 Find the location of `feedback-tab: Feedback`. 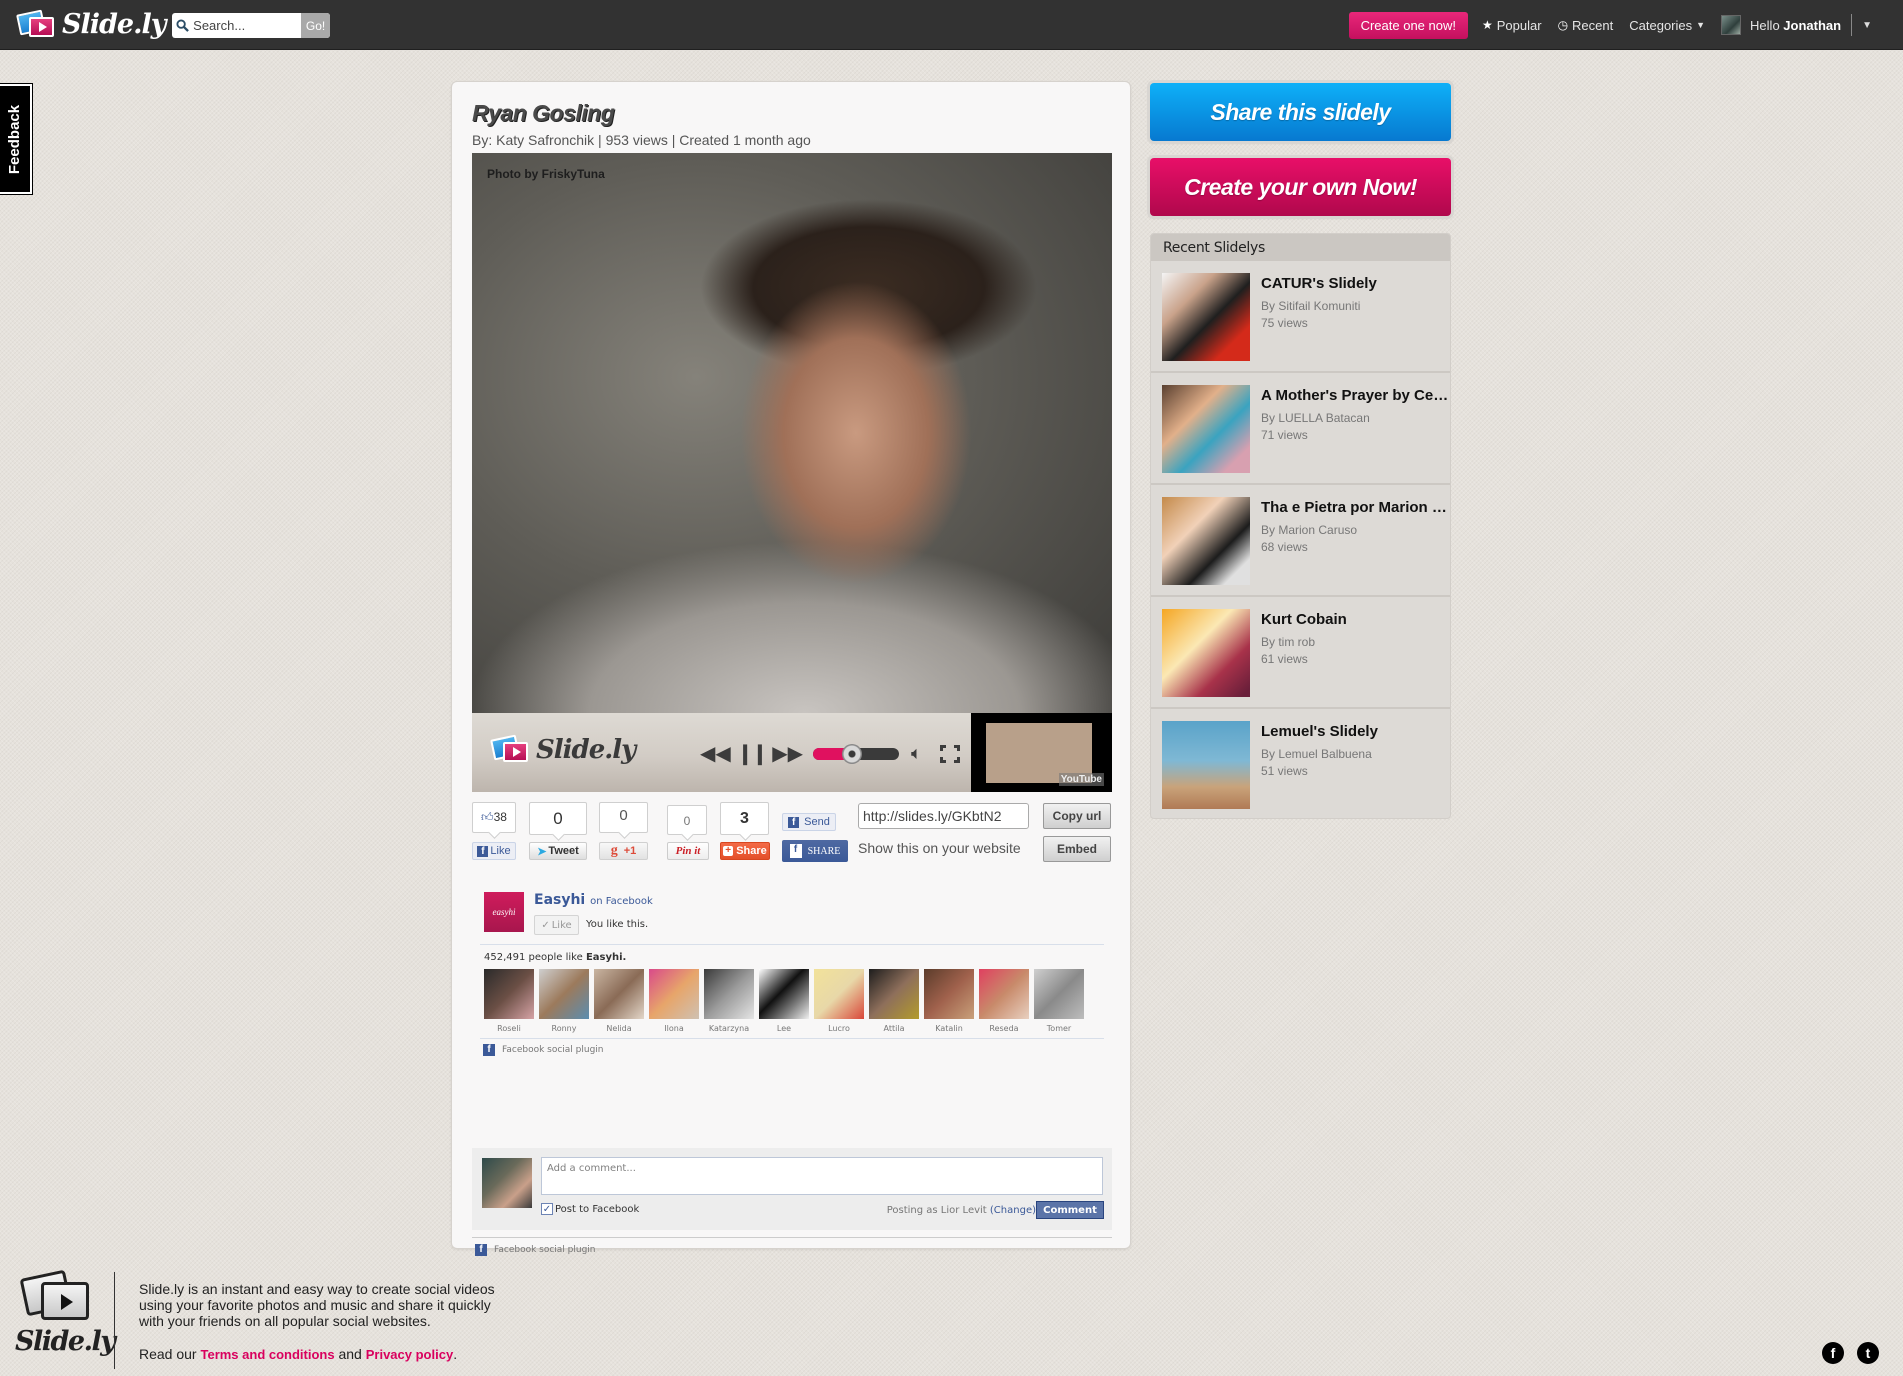

feedback-tab: Feedback is located at coordinates (16, 139).